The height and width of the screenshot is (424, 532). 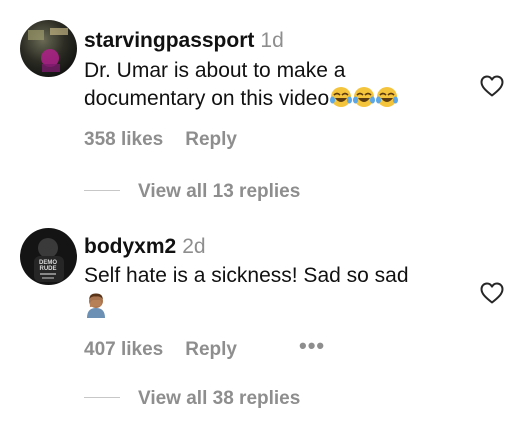 I want to click on comment-username: bodyxm2, so click(x=130, y=246).